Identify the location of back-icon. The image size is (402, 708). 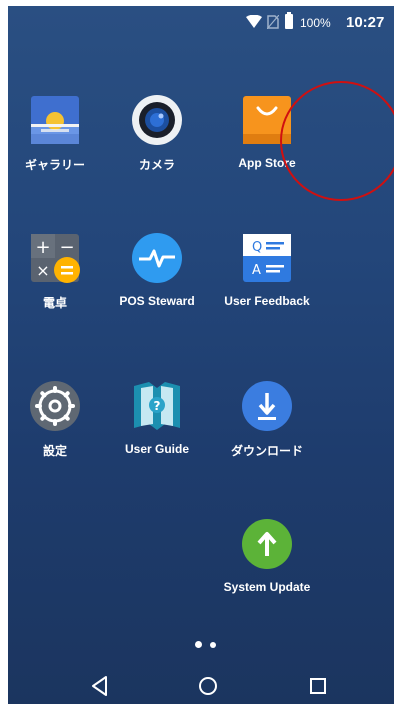
(100, 686).